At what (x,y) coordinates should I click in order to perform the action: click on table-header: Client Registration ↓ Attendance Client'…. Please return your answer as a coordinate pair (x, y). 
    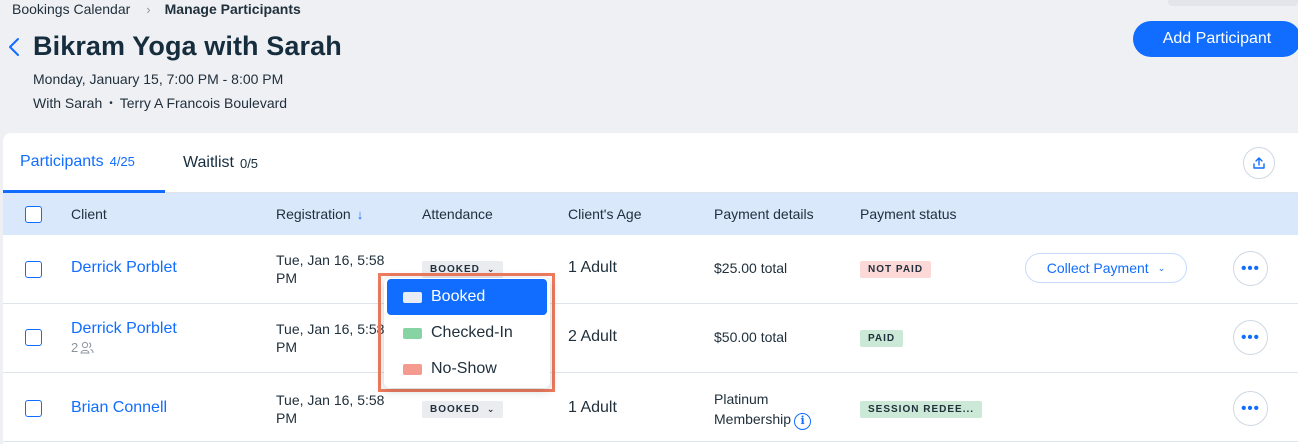
    Looking at the image, I should click on (650, 214).